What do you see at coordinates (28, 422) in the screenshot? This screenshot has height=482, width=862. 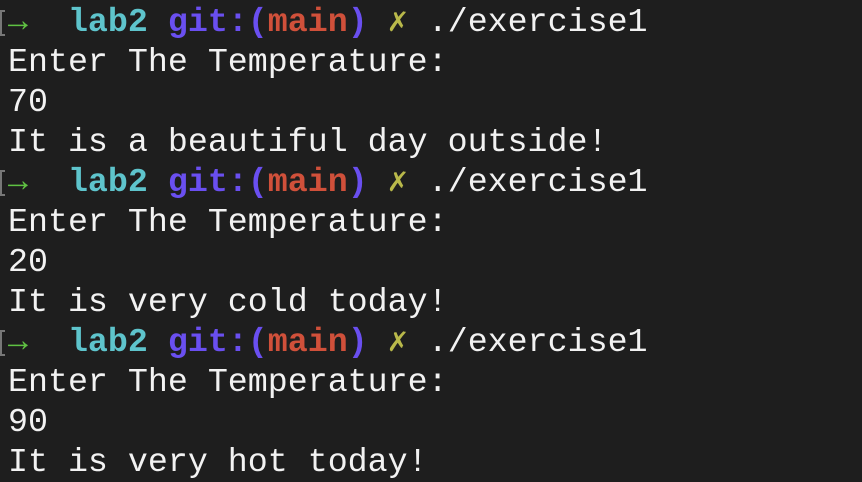 I see `user-input: 90` at bounding box center [28, 422].